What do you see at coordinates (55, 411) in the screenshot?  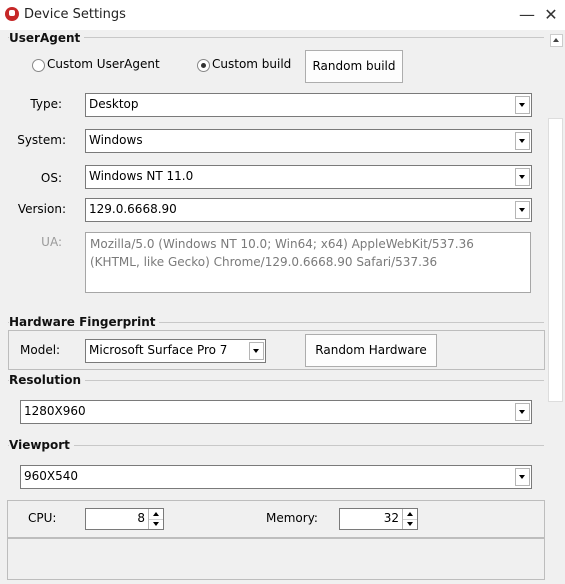 I see `resolution-value: 1280X960` at bounding box center [55, 411].